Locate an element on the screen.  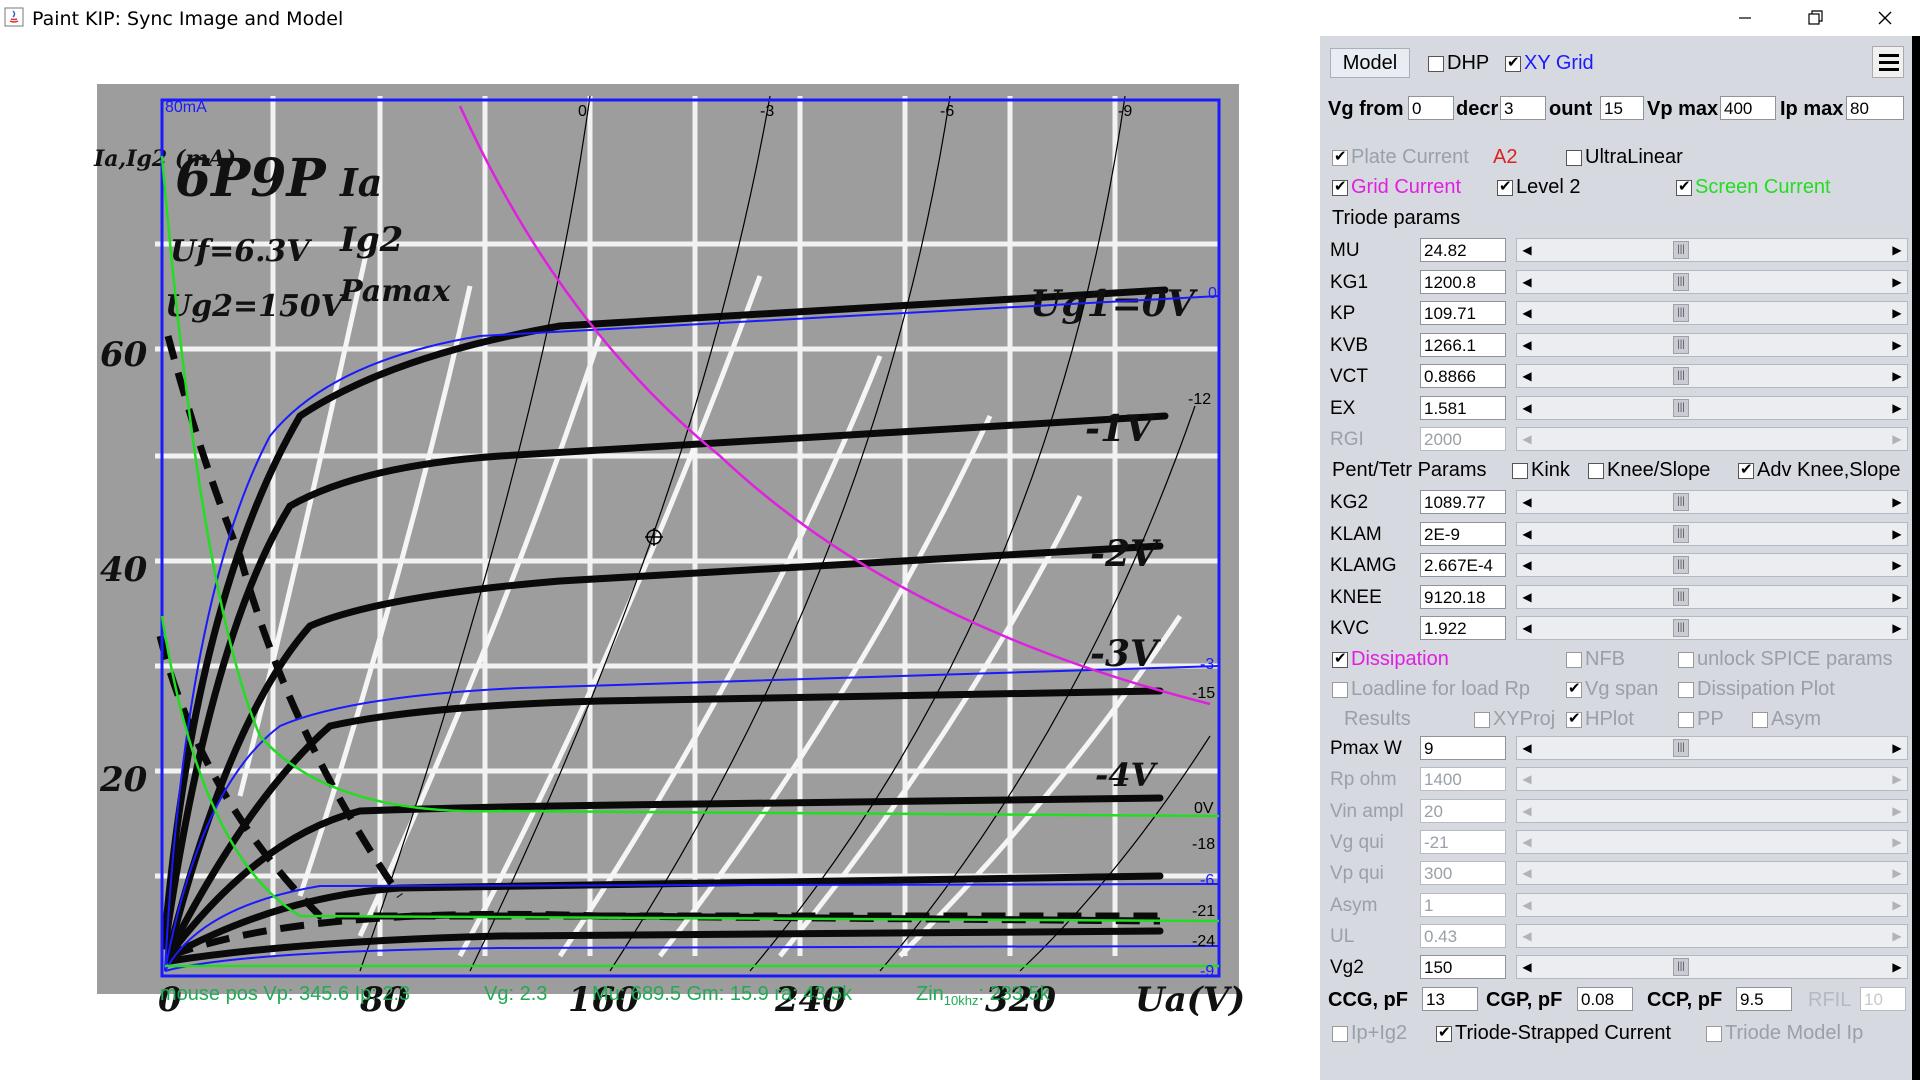
param-slider-kvc: ◀ ||| ▶ is located at coordinates (1712, 628).